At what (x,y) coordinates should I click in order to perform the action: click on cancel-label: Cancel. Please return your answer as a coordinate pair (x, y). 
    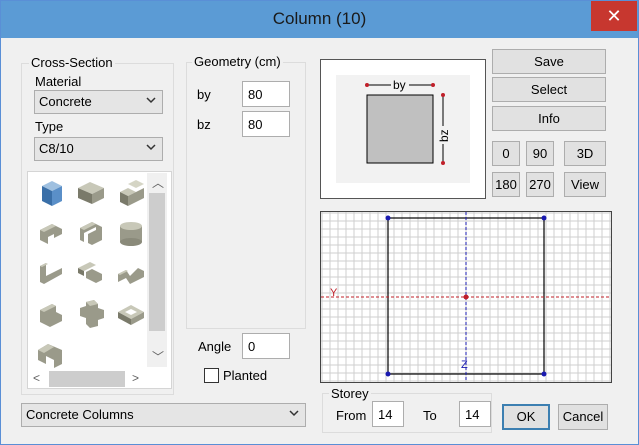
    Looking at the image, I should click on (583, 416).